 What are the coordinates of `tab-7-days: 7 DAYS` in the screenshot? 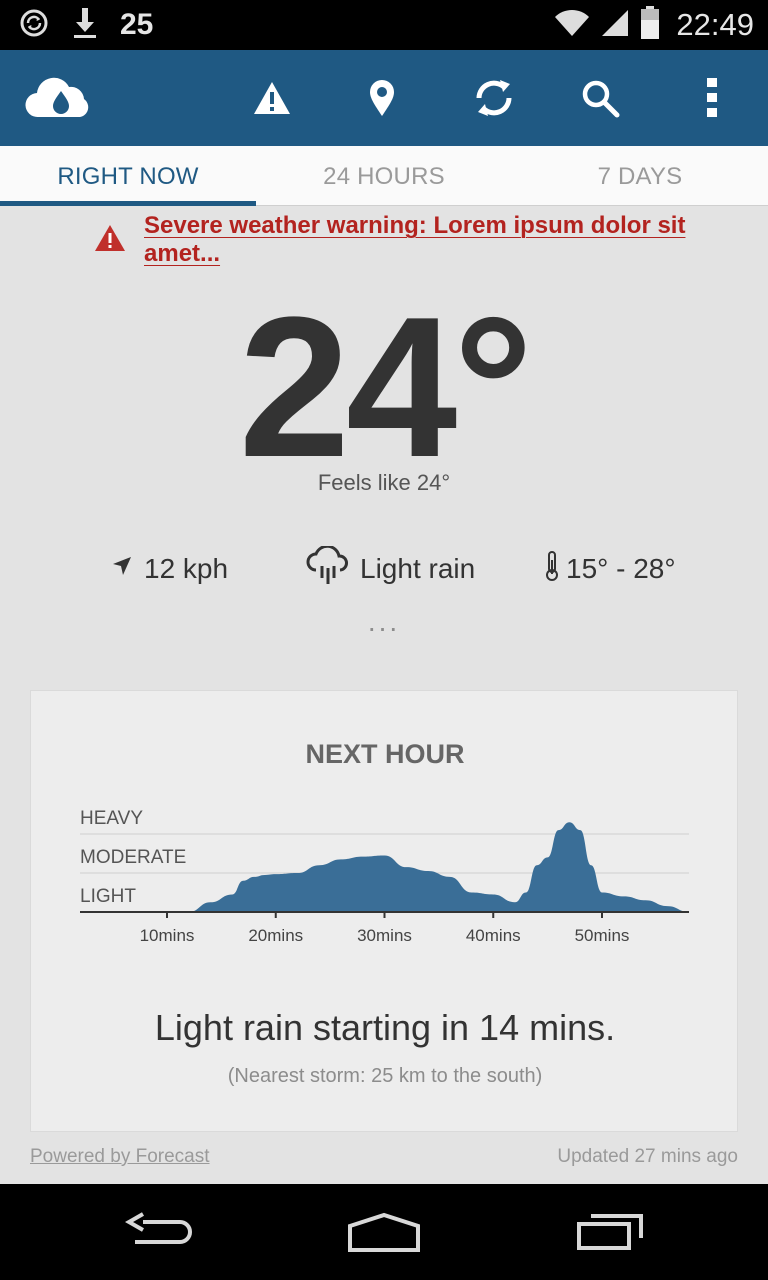 It's located at (640, 176).